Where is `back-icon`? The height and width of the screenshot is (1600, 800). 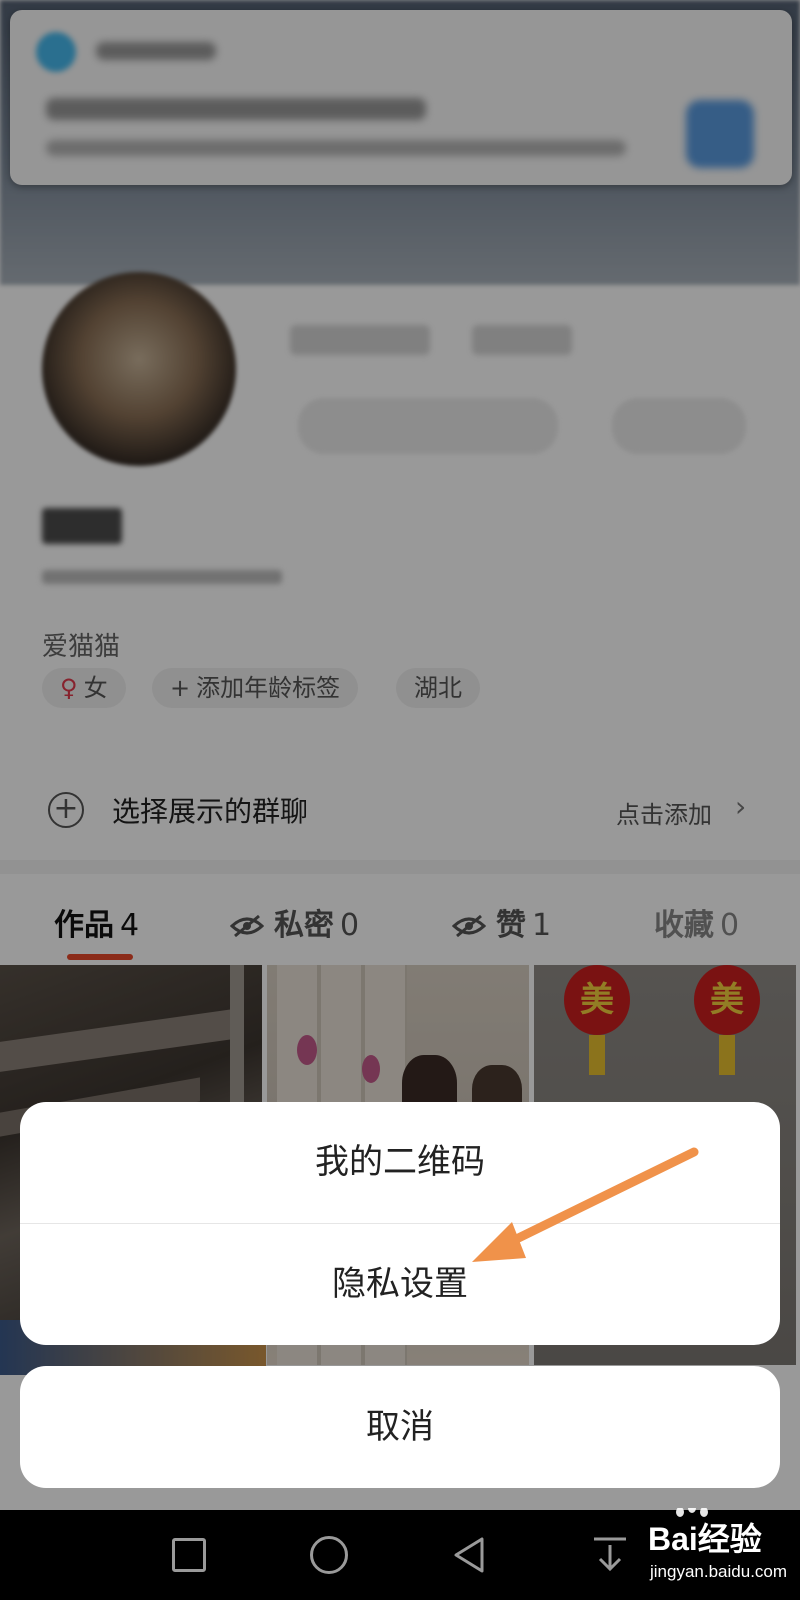 back-icon is located at coordinates (470, 1555).